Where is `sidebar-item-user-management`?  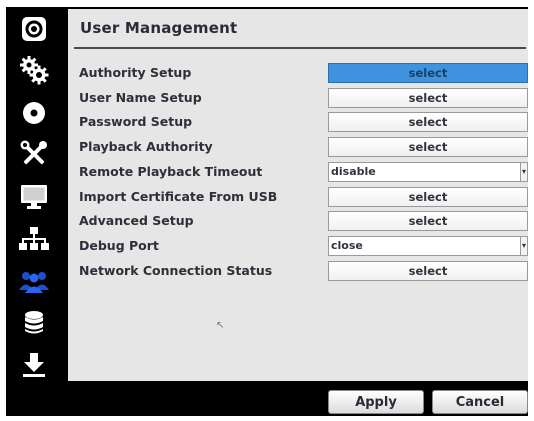
sidebar-item-user-management is located at coordinates (34, 281).